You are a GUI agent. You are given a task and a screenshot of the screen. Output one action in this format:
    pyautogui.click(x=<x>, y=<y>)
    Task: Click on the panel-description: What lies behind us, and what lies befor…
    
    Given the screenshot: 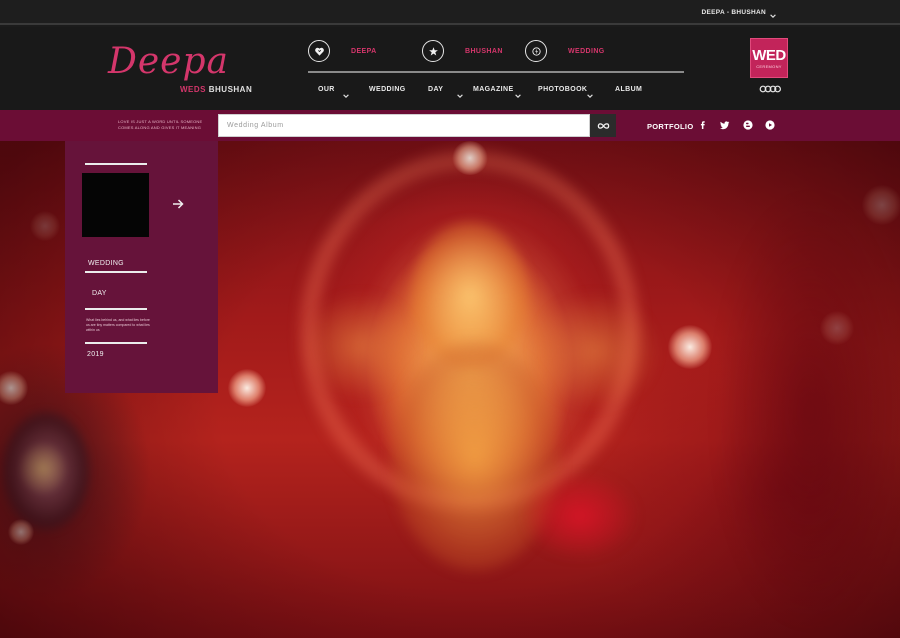 What is the action you would take?
    pyautogui.click(x=118, y=325)
    